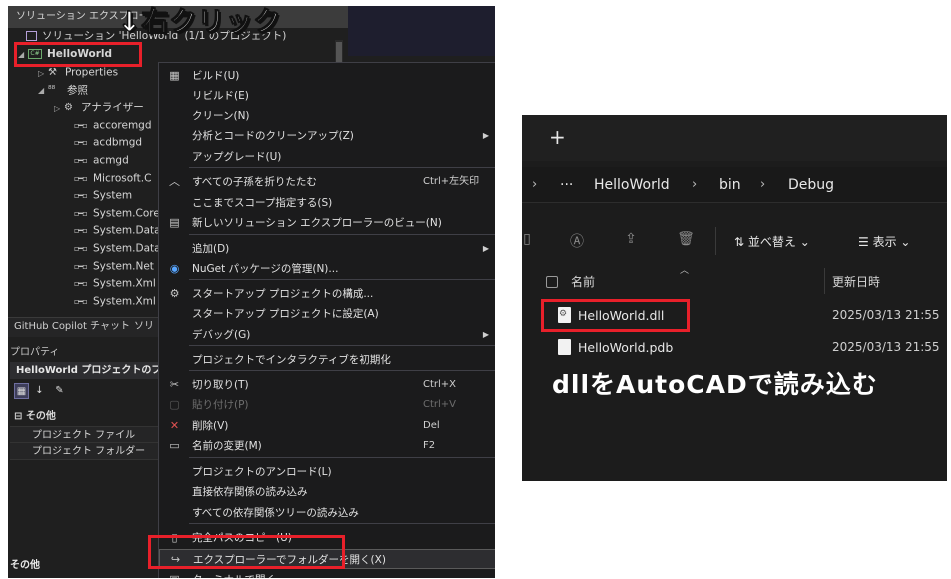 The width and height of the screenshot is (951, 579). What do you see at coordinates (734, 348) in the screenshot?
I see `file-row: HelloWorld.pdb 2025/03/13 21:55` at bounding box center [734, 348].